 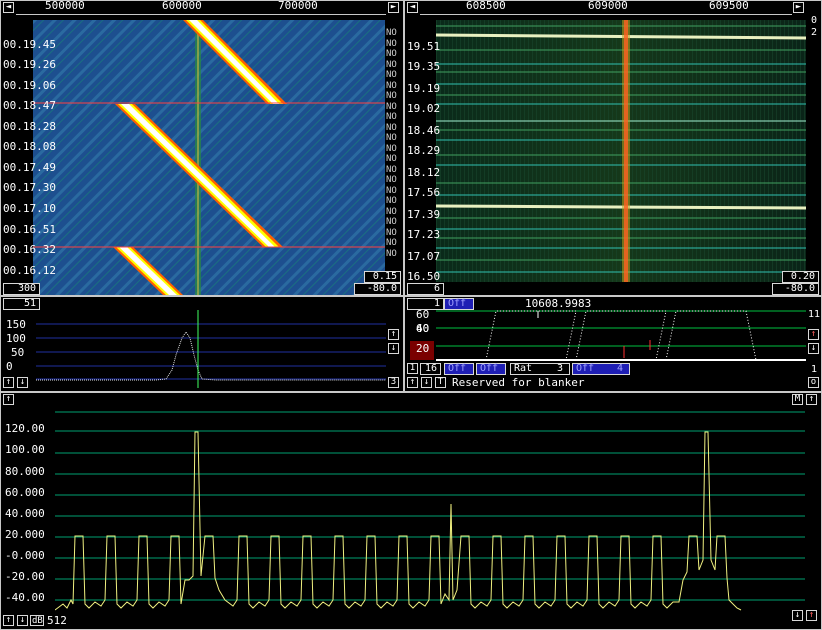 What do you see at coordinates (459, 369) in the screenshot?
I see `off-button-2: Off` at bounding box center [459, 369].